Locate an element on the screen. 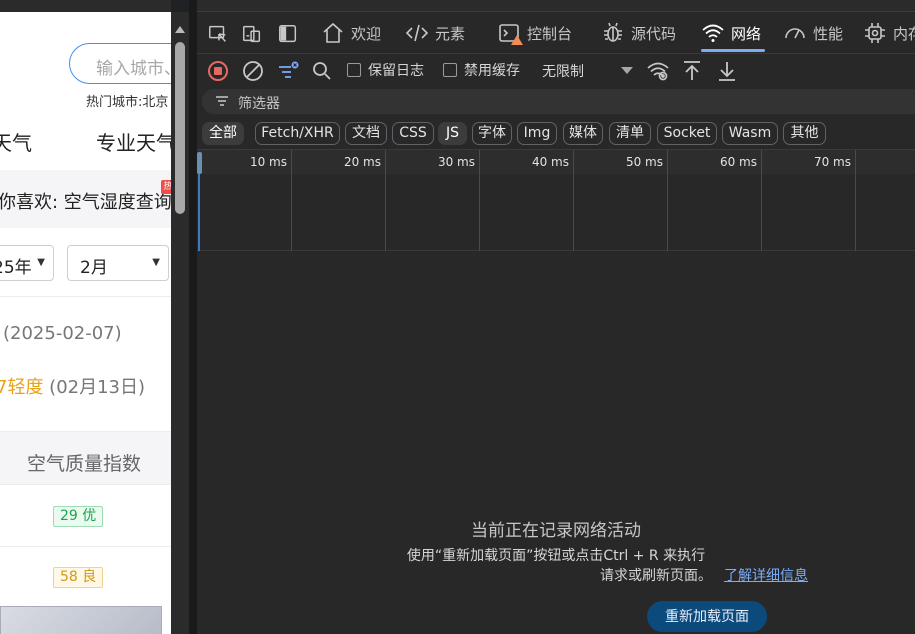 Image resolution: width=915 pixels, height=634 pixels. tab-performance: 性能 is located at coordinates (813, 33).